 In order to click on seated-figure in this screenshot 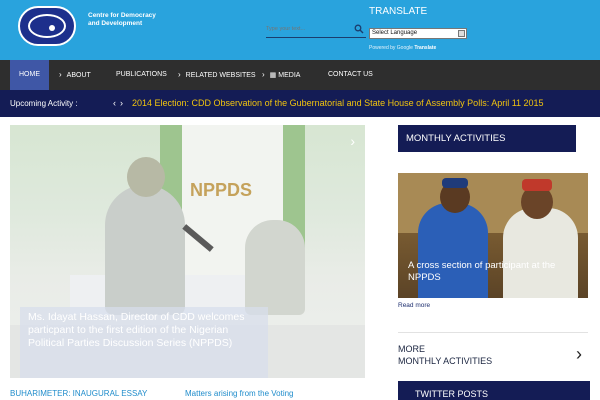, I will do `click(275, 267)`.